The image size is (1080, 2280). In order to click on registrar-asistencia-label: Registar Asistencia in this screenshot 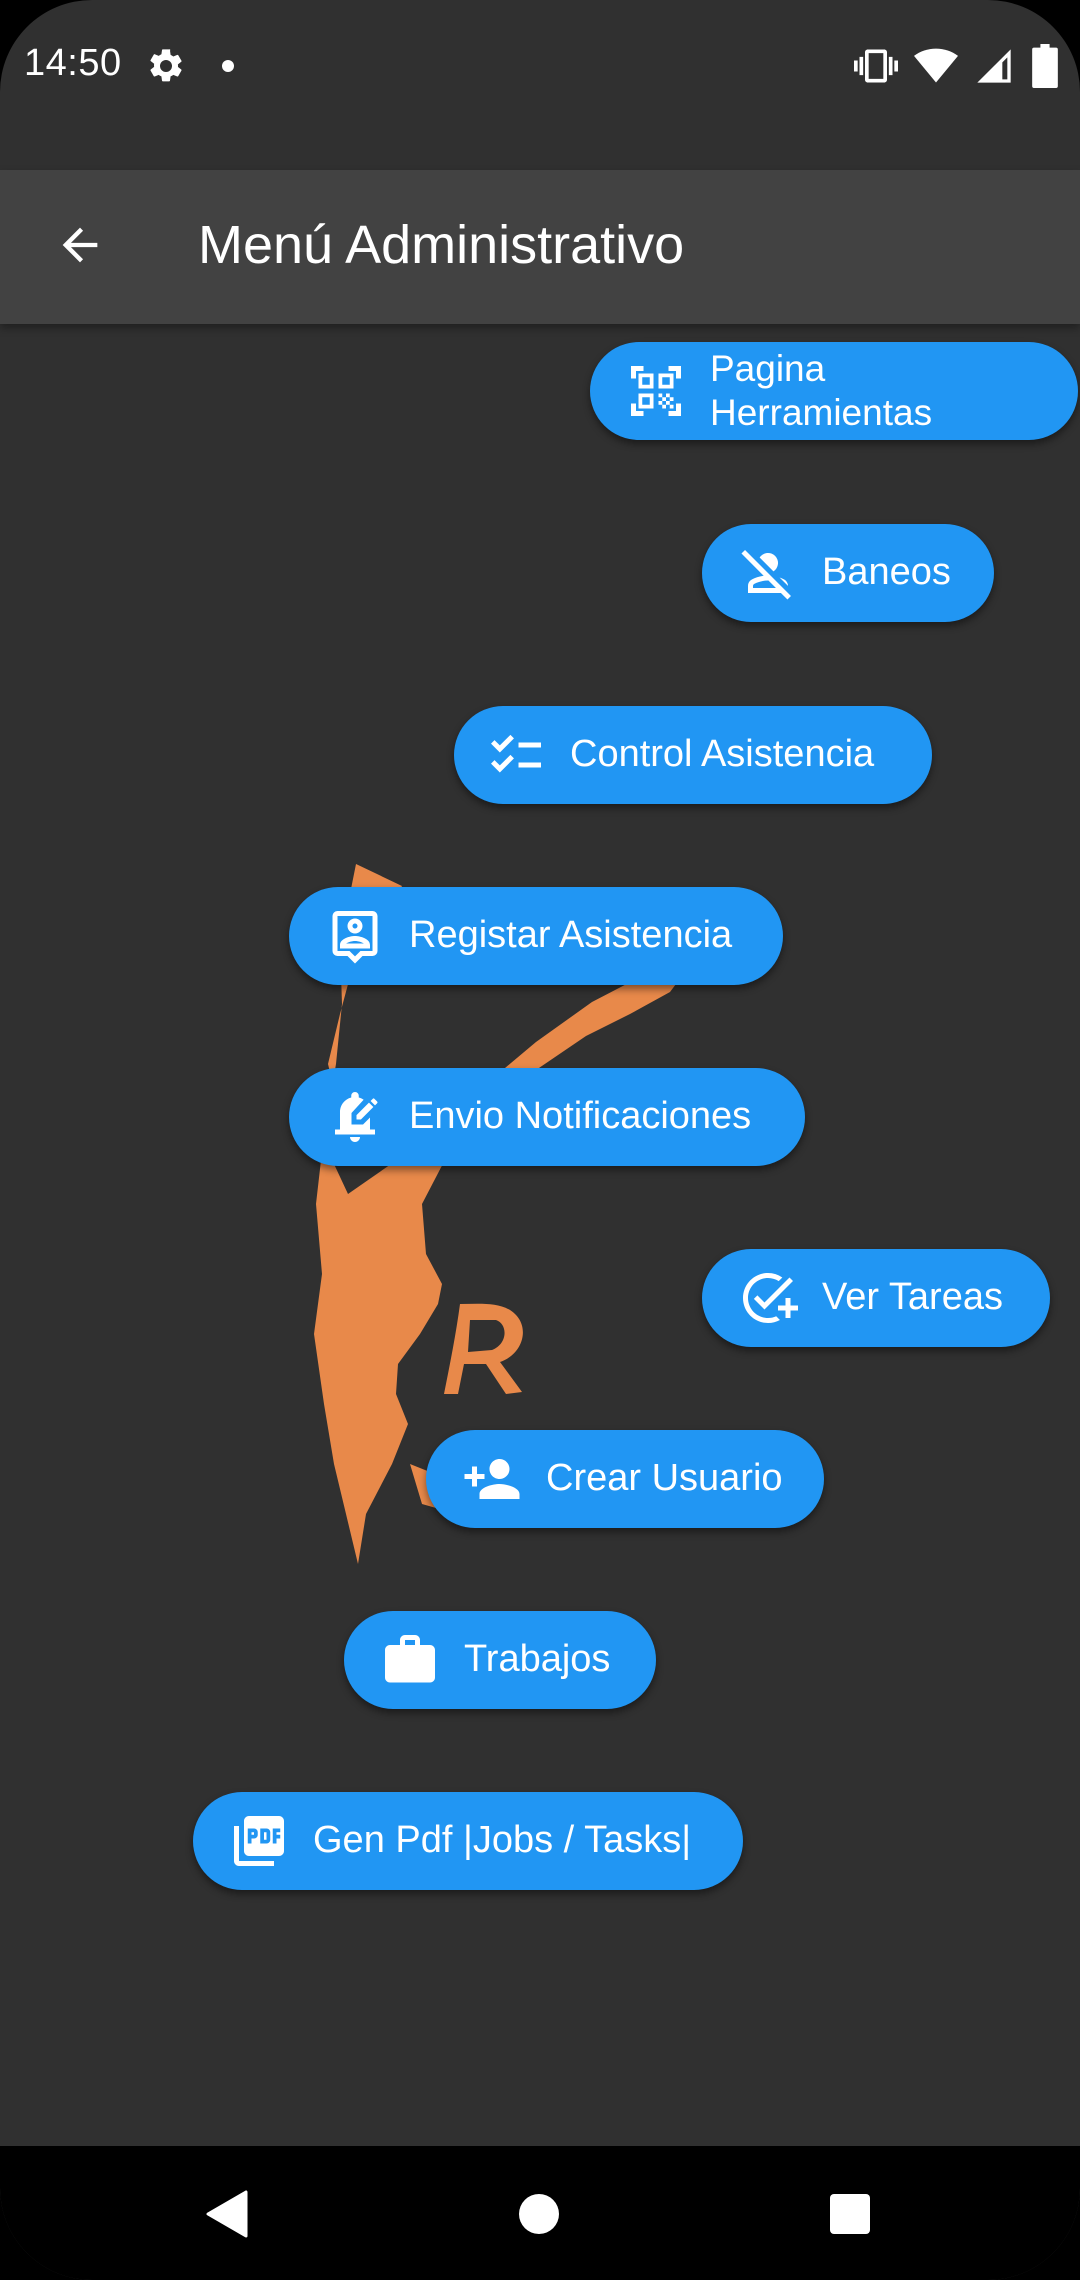, I will do `click(571, 935)`.